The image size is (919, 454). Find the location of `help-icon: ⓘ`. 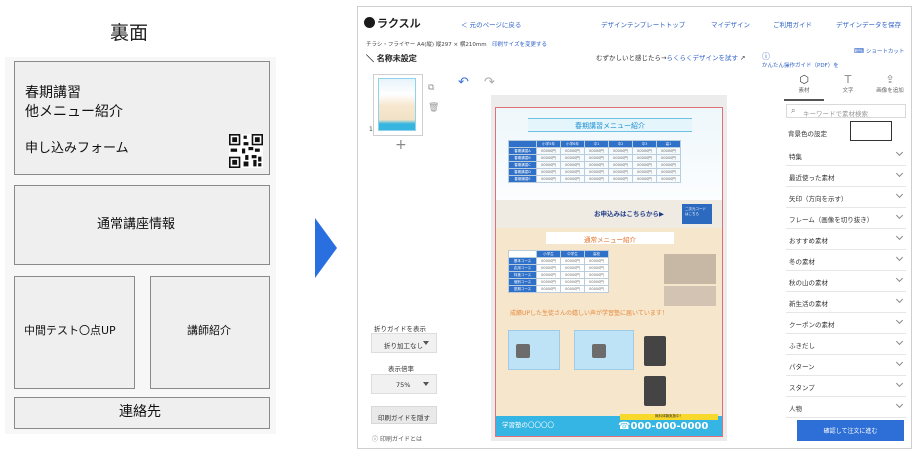

help-icon: ⓘ is located at coordinates (766, 56).